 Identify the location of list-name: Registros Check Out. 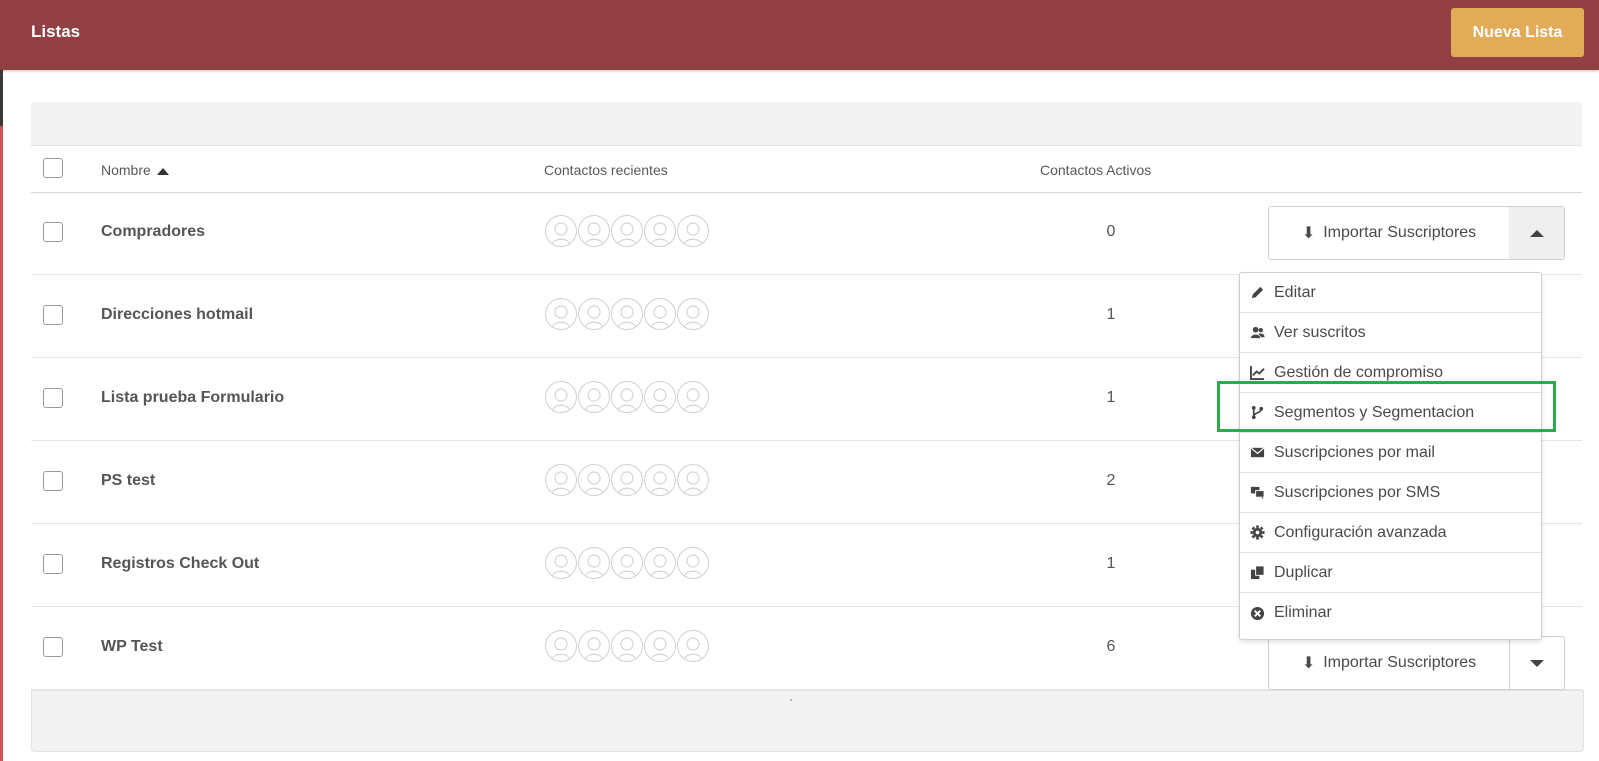
(180, 564).